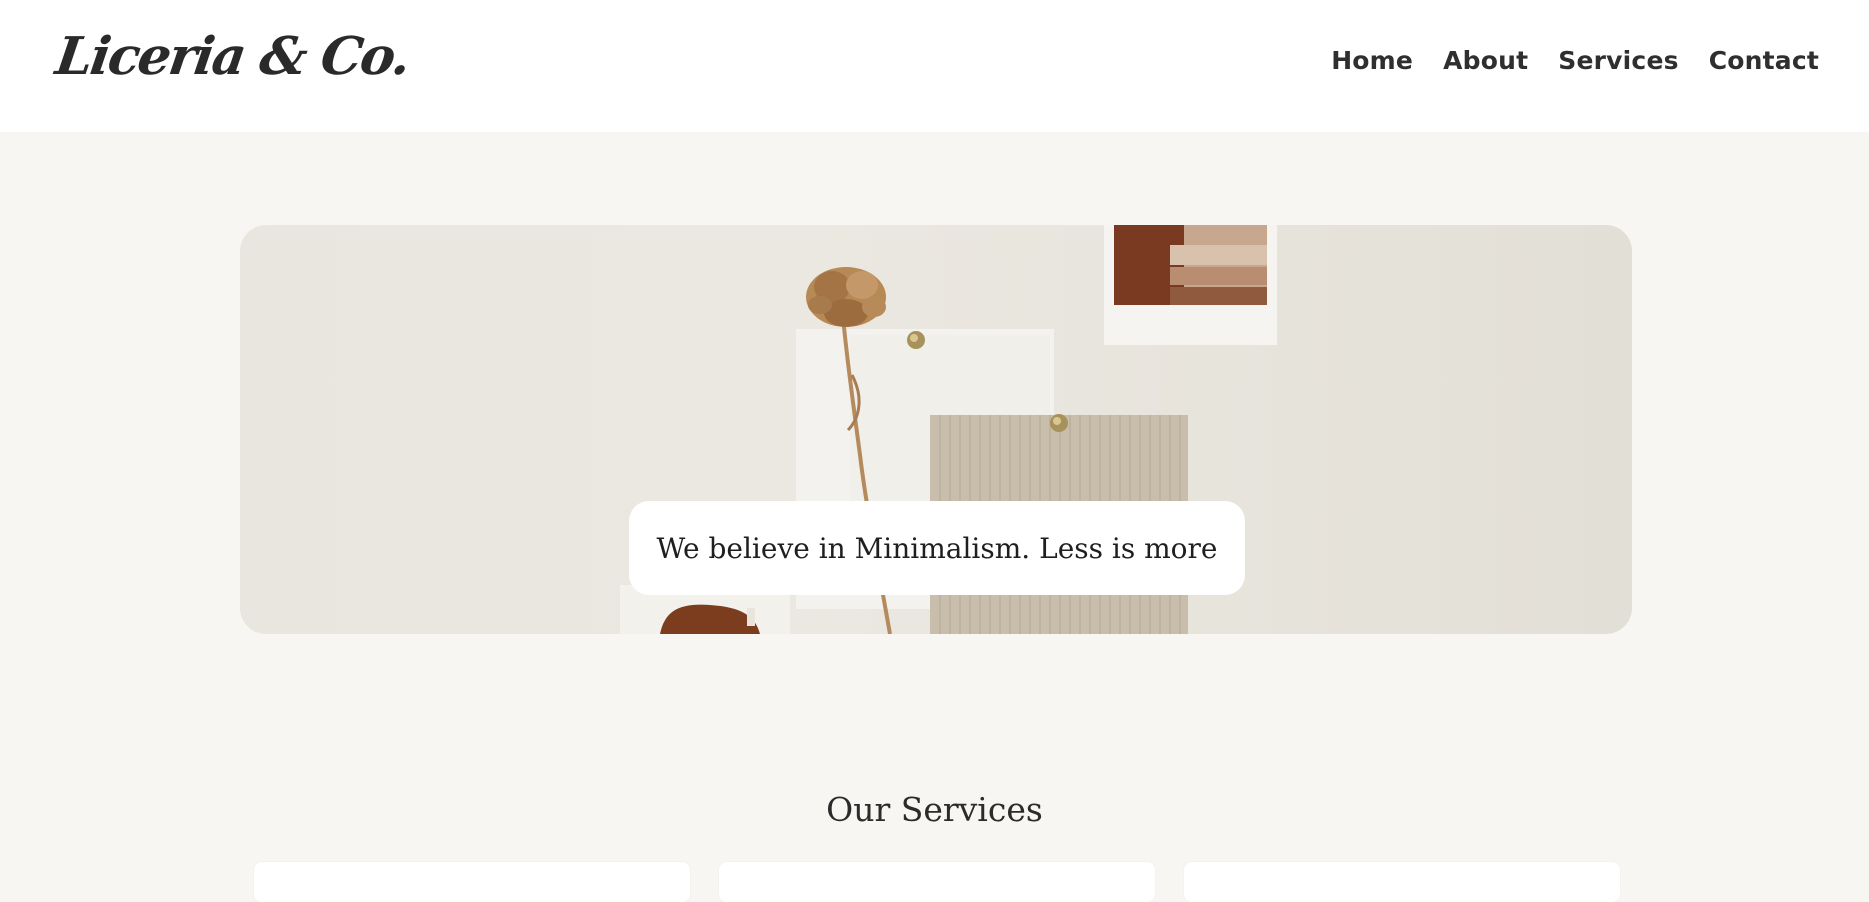 The image size is (1869, 902). What do you see at coordinates (1485, 60) in the screenshot?
I see `nav-about-link: About` at bounding box center [1485, 60].